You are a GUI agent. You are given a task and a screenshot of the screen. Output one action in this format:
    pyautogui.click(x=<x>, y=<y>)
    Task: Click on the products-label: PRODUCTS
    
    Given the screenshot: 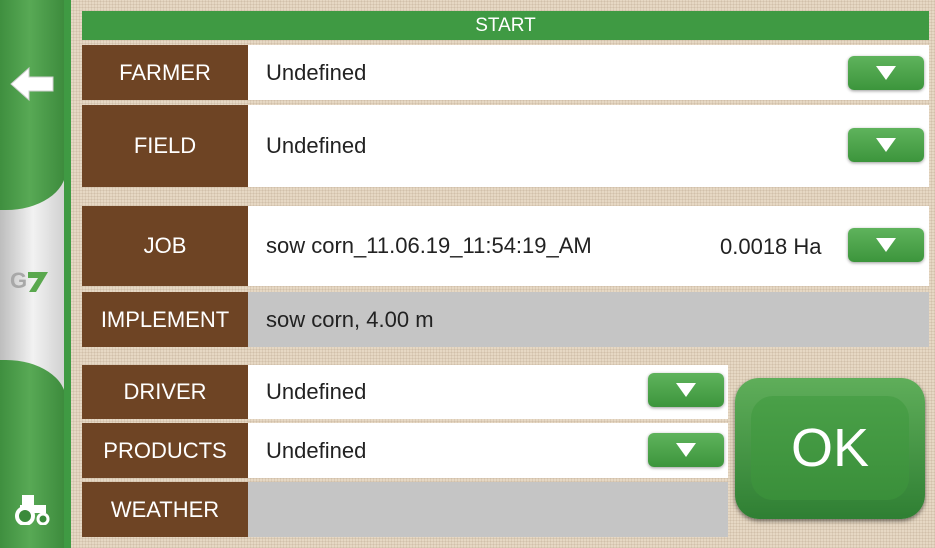 What is the action you would take?
    pyautogui.click(x=165, y=450)
    